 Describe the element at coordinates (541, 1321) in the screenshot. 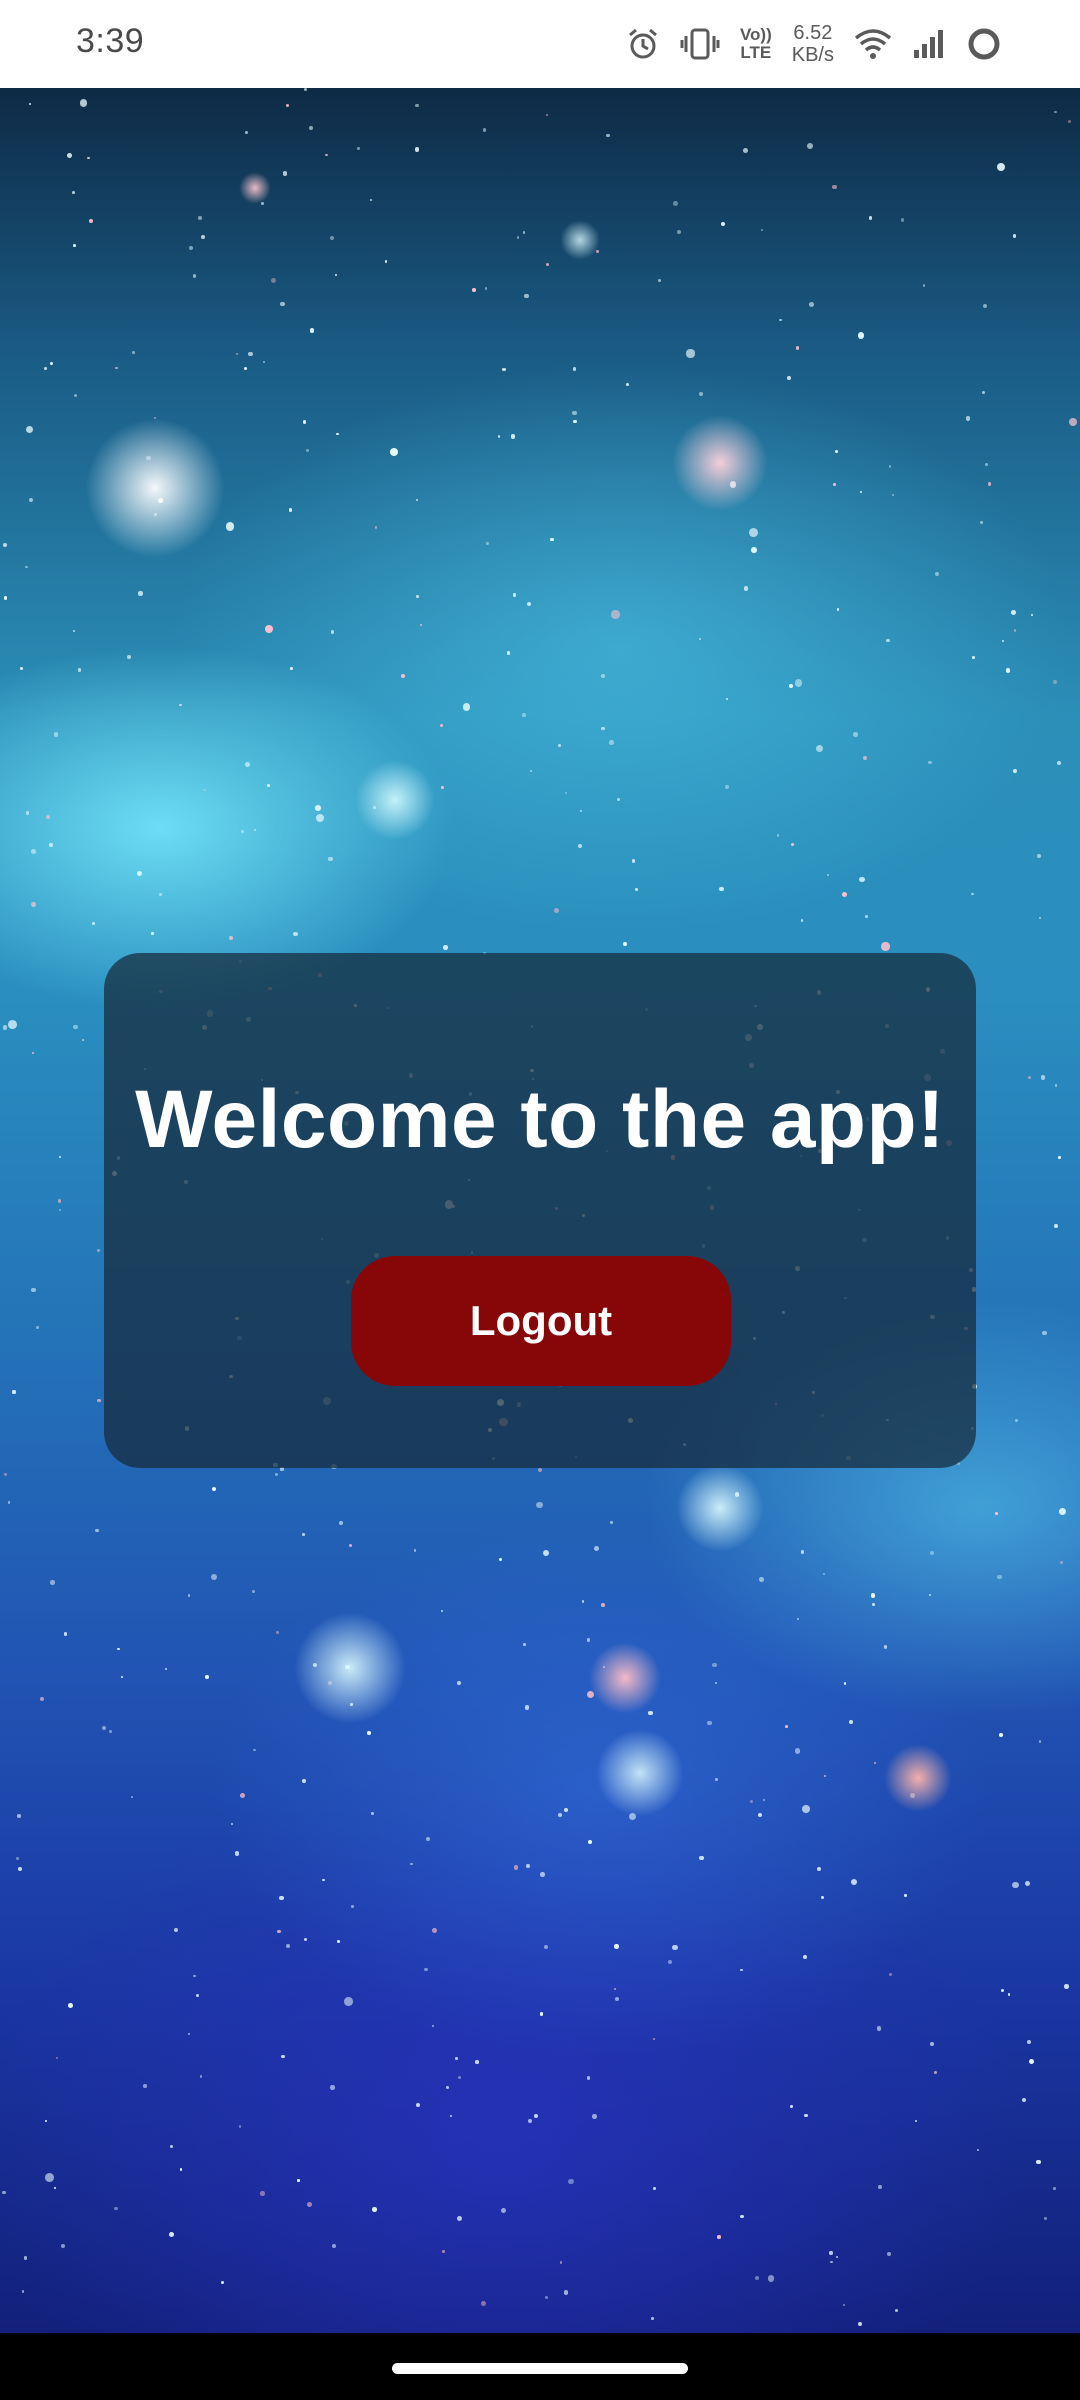

I see `logout-button: Logout` at that location.